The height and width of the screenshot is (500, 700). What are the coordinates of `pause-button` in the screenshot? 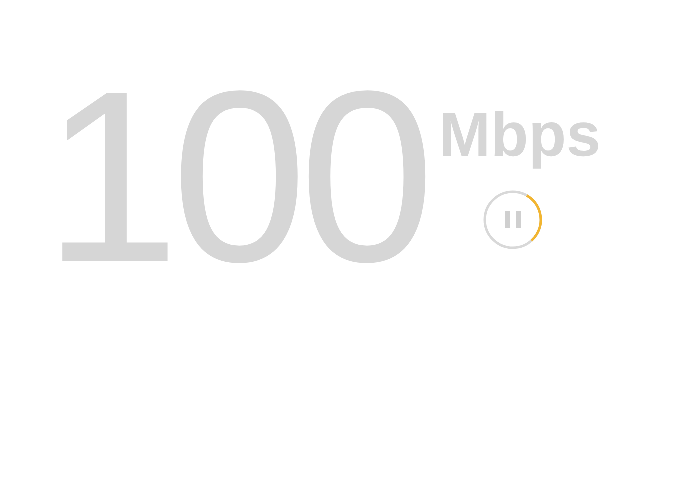 It's located at (513, 220).